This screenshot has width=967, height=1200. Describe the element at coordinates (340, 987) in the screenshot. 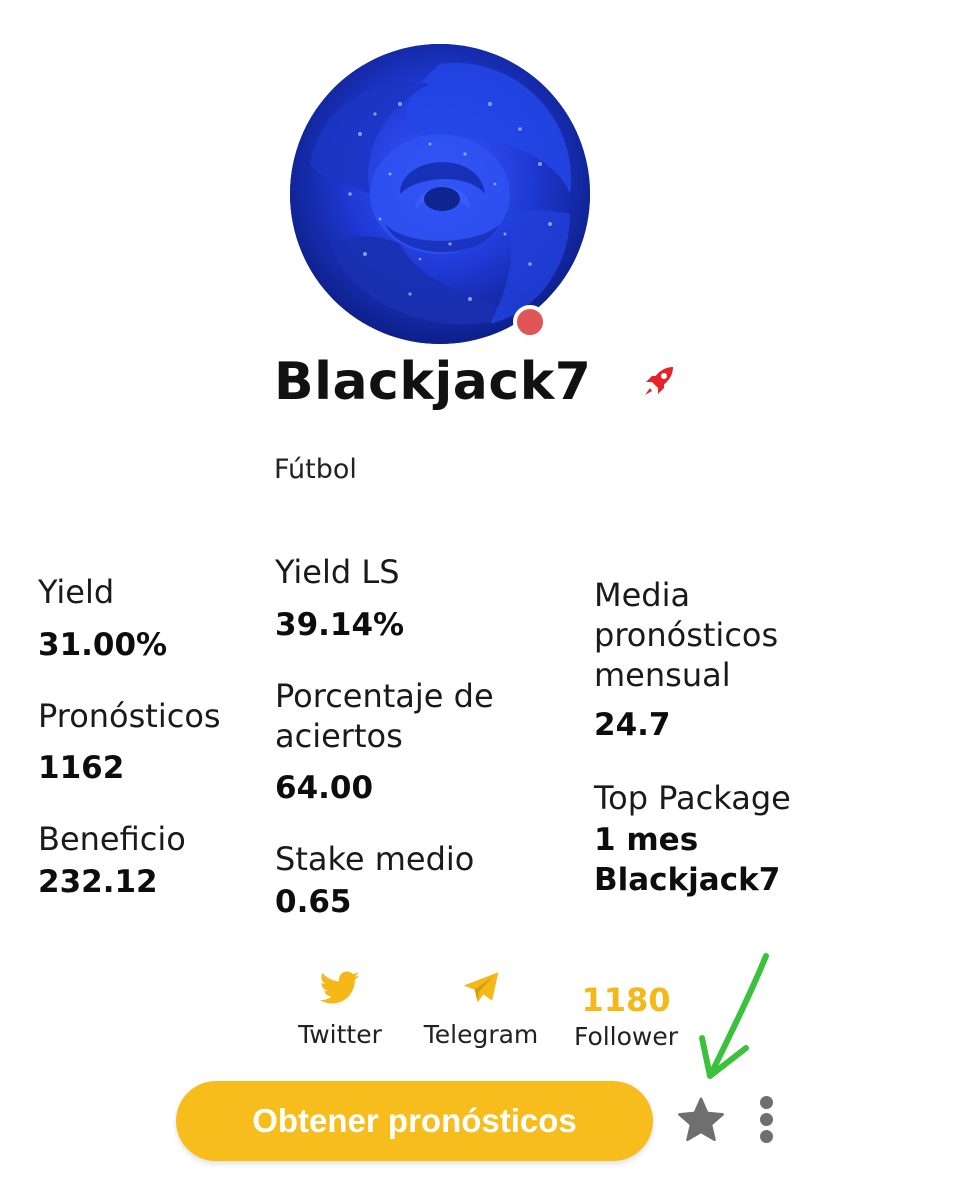

I see `twitter-bird-icon` at that location.